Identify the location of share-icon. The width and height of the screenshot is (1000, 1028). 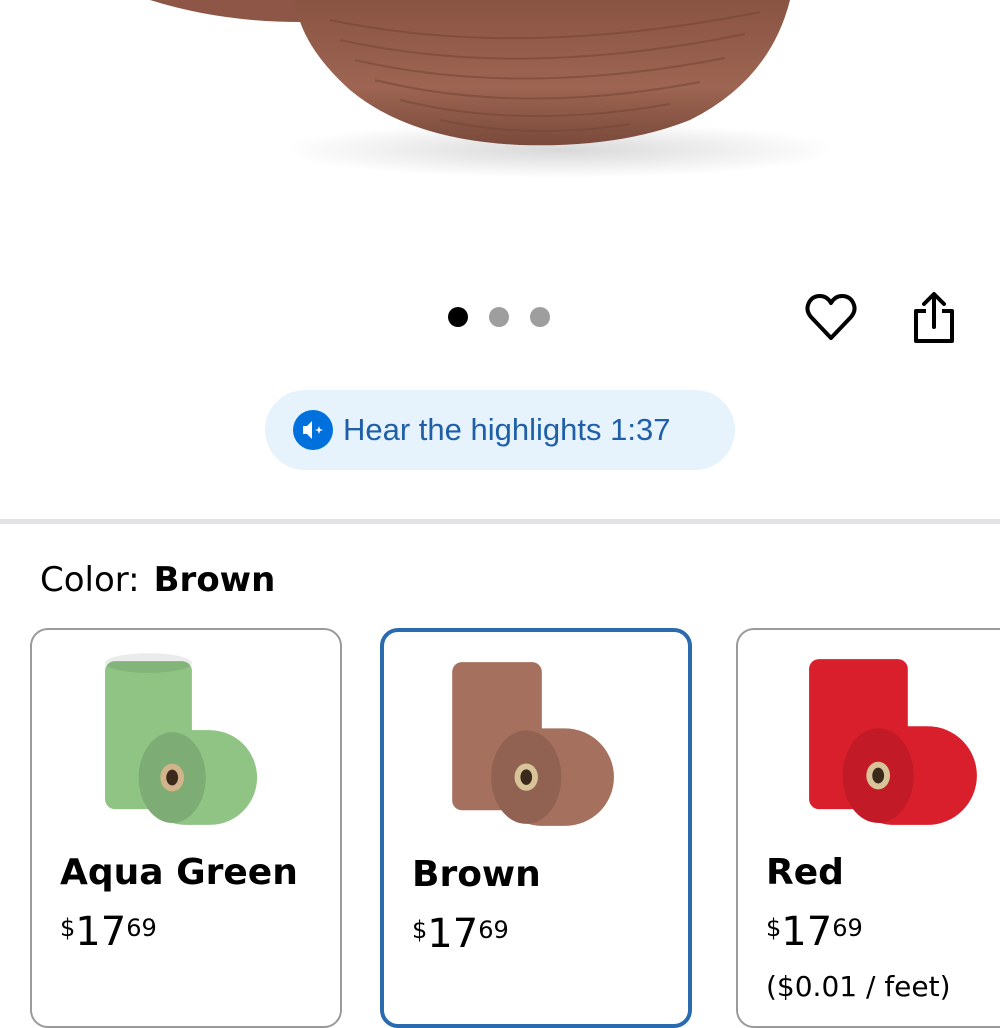
(934, 317).